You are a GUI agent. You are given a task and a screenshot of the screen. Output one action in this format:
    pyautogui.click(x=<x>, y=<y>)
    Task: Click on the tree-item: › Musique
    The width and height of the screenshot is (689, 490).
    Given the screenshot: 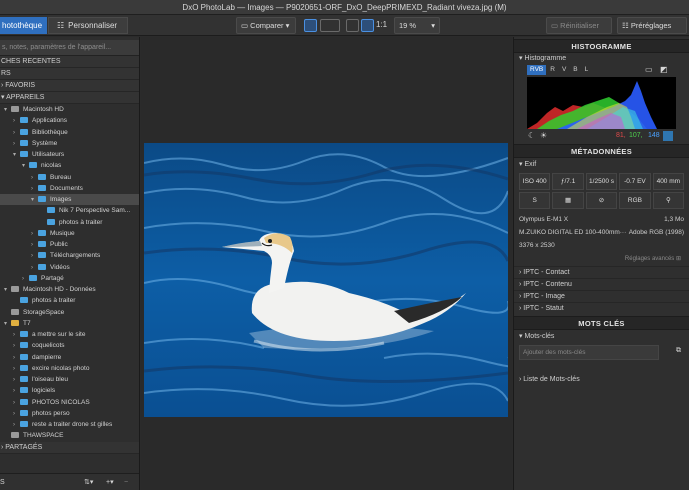 What is the action you would take?
    pyautogui.click(x=69, y=233)
    